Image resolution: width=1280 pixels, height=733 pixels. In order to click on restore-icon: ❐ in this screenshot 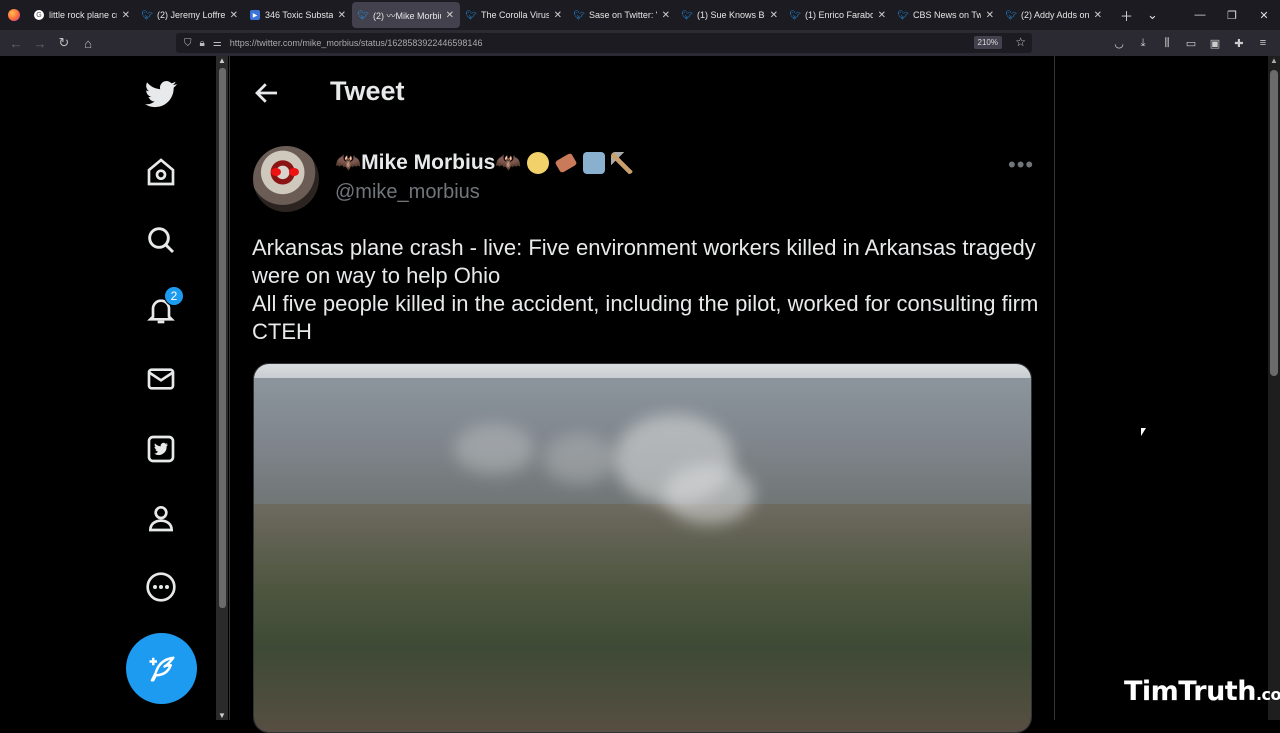, I will do `click(1232, 15)`.